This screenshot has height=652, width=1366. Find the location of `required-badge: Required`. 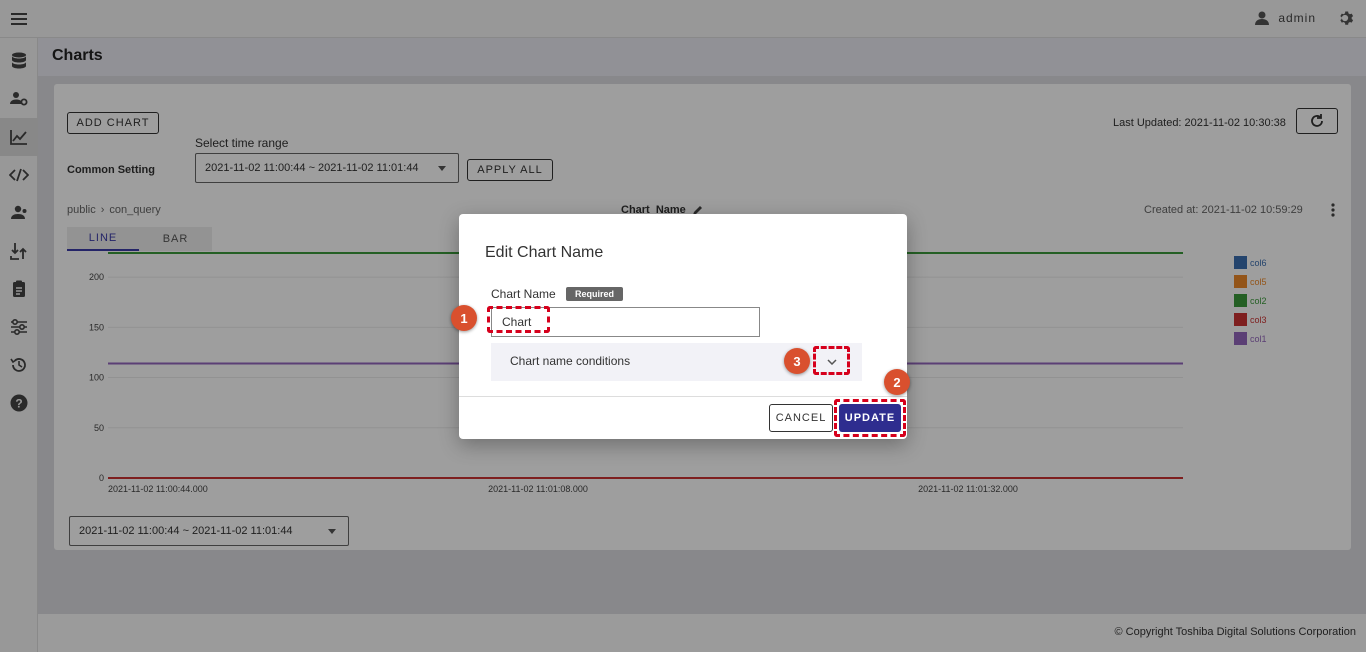

required-badge: Required is located at coordinates (595, 294).